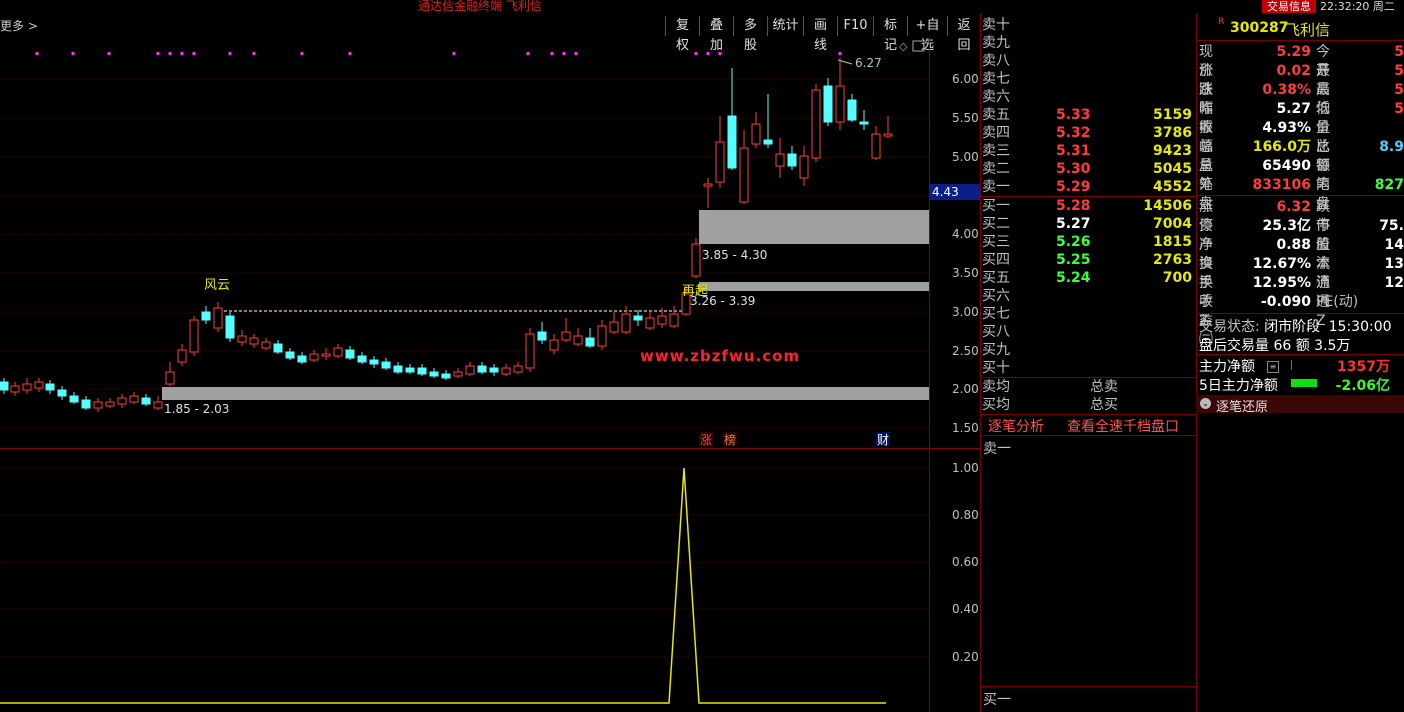 The height and width of the screenshot is (712, 1404). Describe the element at coordinates (918, 46) in the screenshot. I see `window-toggle-icon` at that location.